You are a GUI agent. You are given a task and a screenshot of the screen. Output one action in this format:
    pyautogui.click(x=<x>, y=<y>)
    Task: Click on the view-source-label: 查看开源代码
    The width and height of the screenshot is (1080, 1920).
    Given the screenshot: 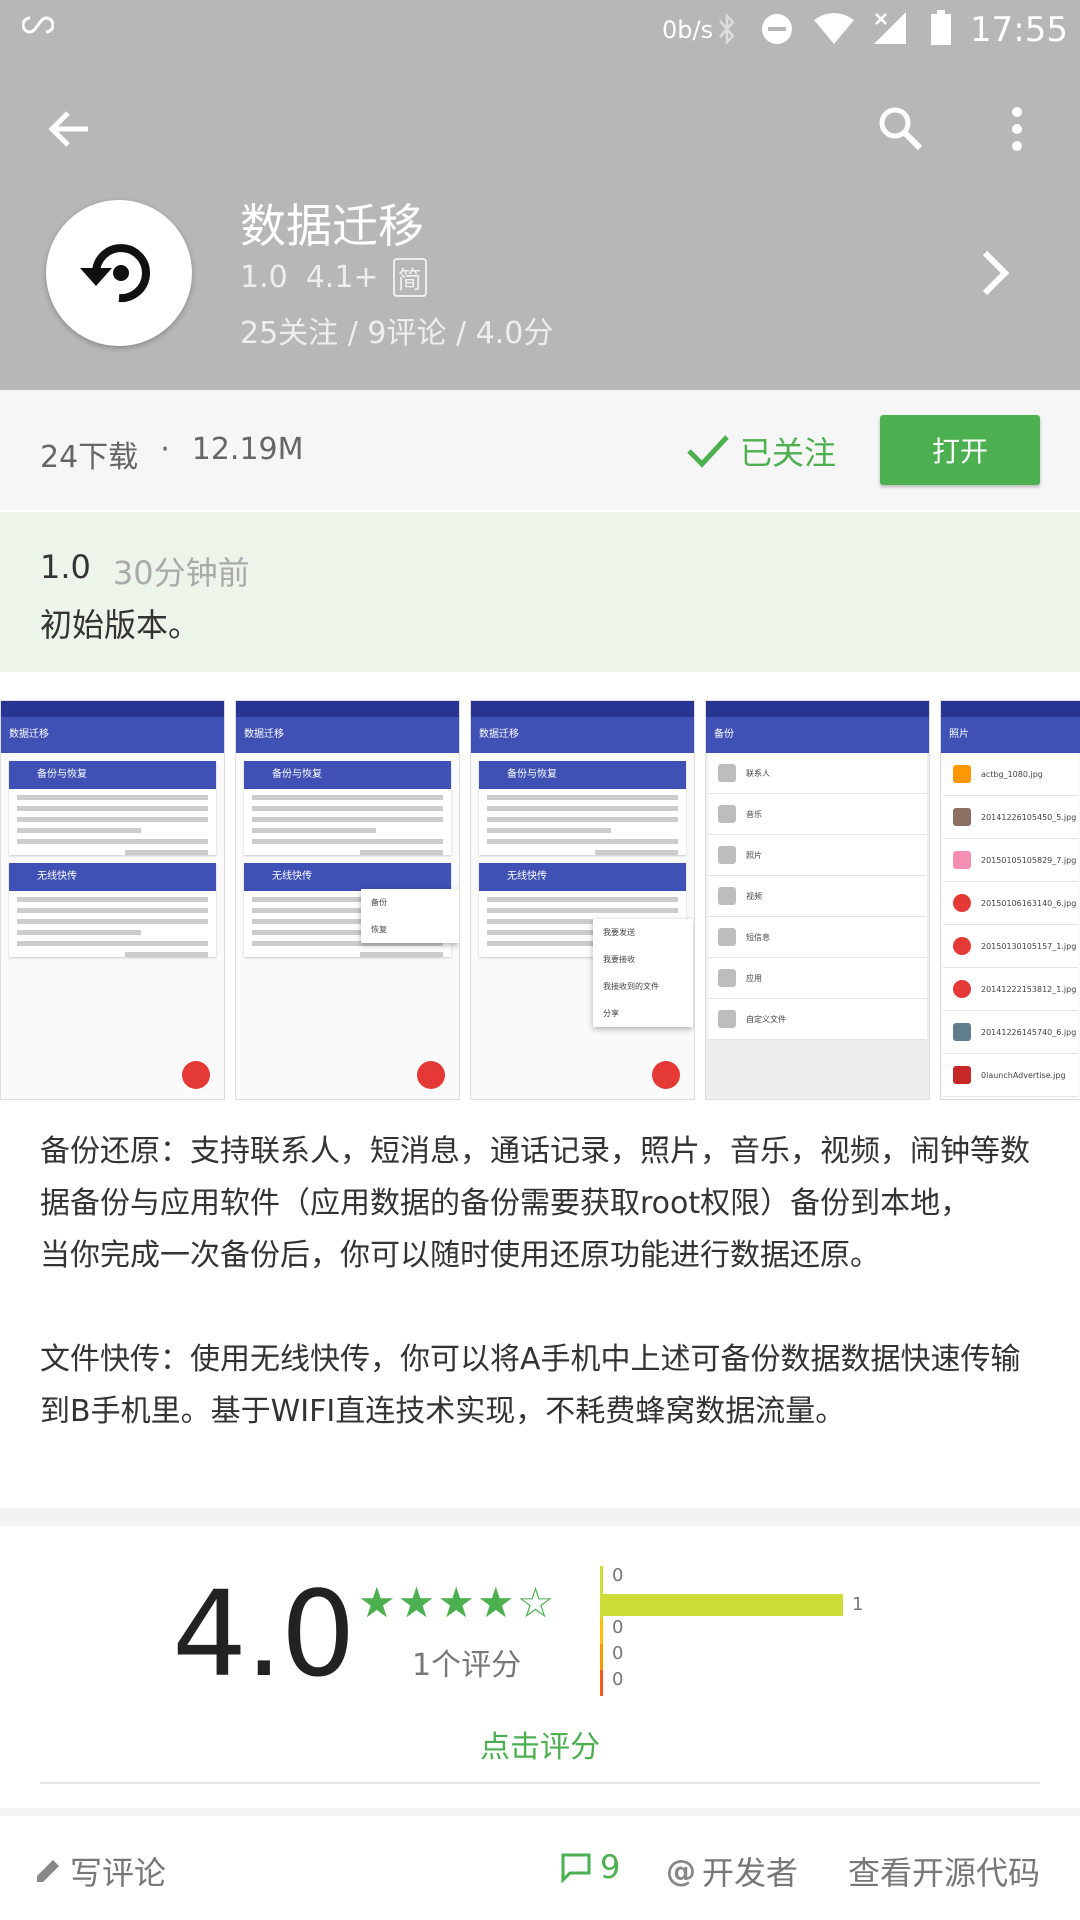 What is the action you would take?
    pyautogui.click(x=944, y=1873)
    